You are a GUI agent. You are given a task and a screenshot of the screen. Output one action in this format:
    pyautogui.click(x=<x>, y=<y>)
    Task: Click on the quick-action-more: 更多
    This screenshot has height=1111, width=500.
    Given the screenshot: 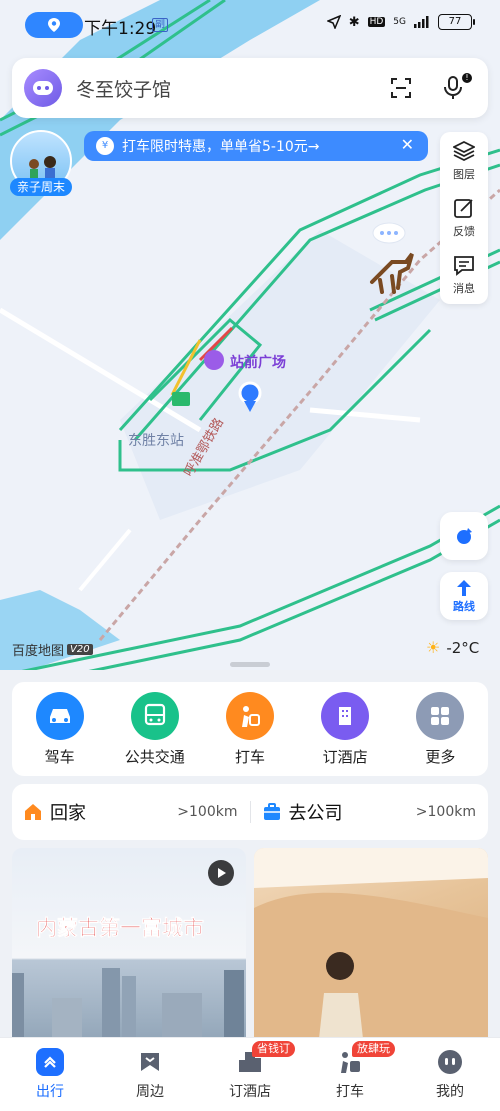 What is the action you would take?
    pyautogui.click(x=440, y=729)
    